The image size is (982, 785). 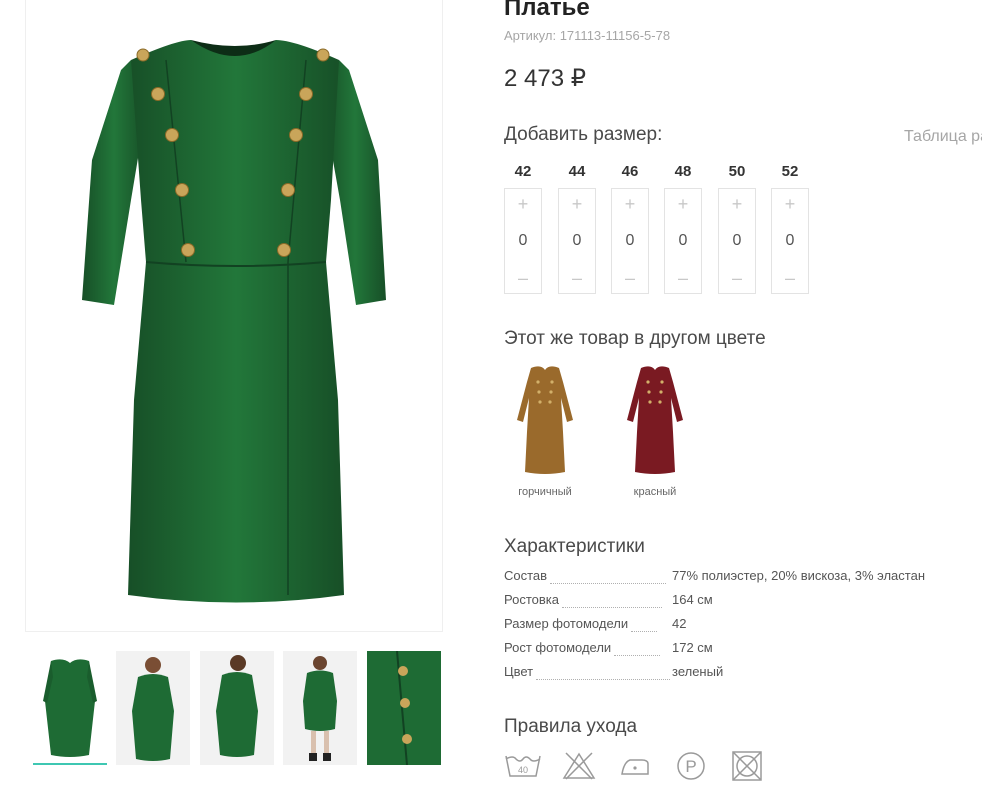 What do you see at coordinates (523, 770) in the screenshot?
I see `wash-temp: 40` at bounding box center [523, 770].